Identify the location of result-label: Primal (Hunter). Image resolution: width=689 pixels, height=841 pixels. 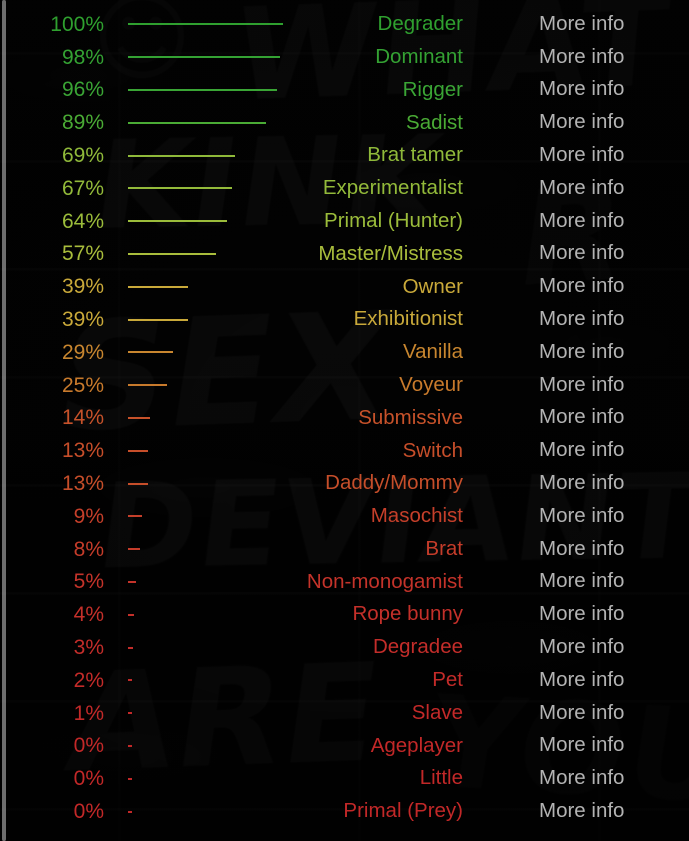
(393, 220).